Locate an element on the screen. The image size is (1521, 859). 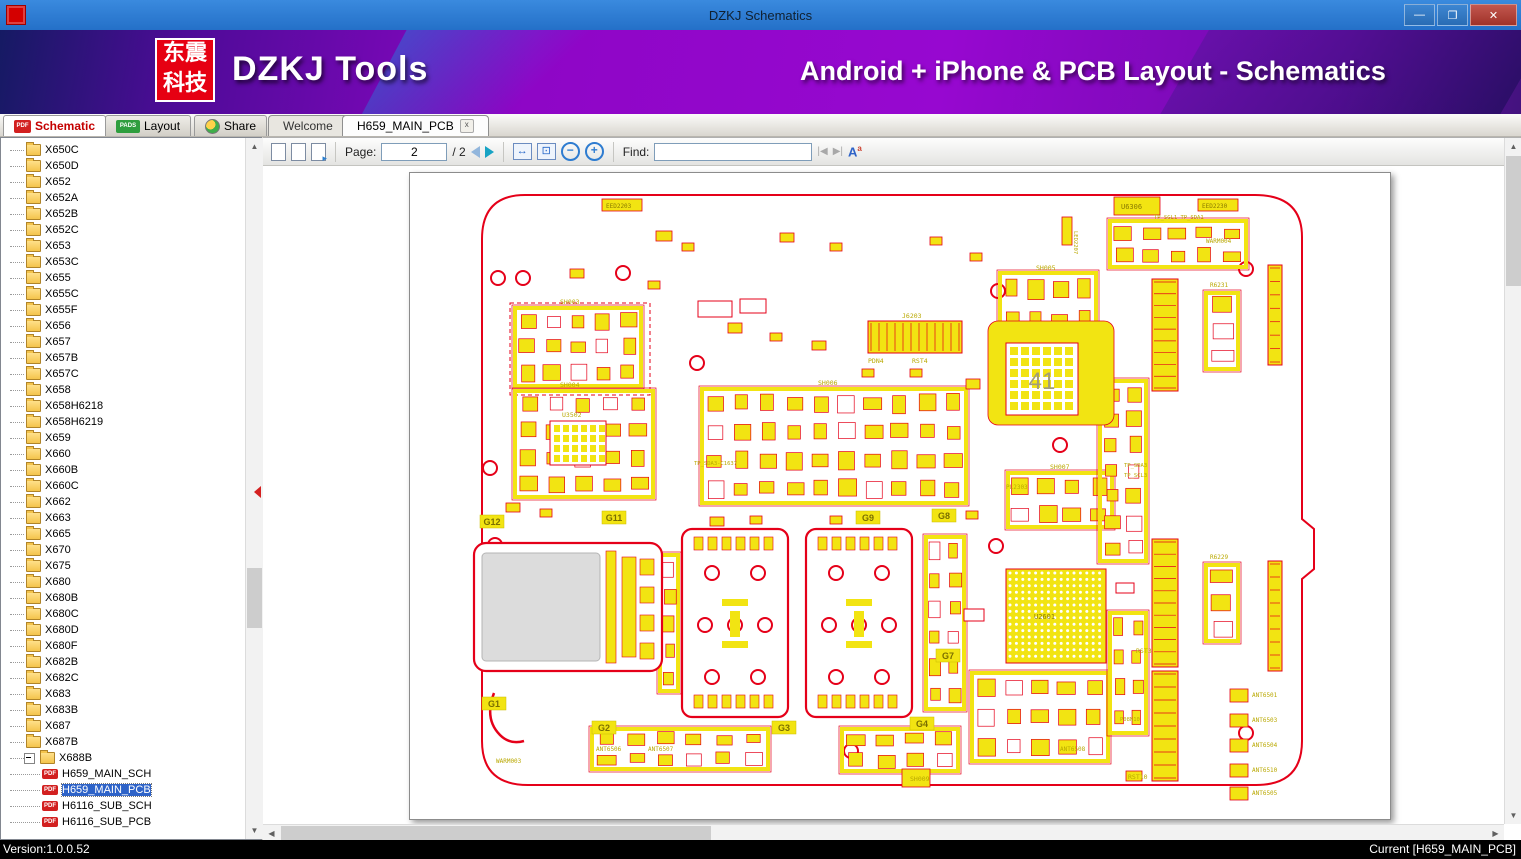
tree-item-x655f: X655F is located at coordinates (124, 310).